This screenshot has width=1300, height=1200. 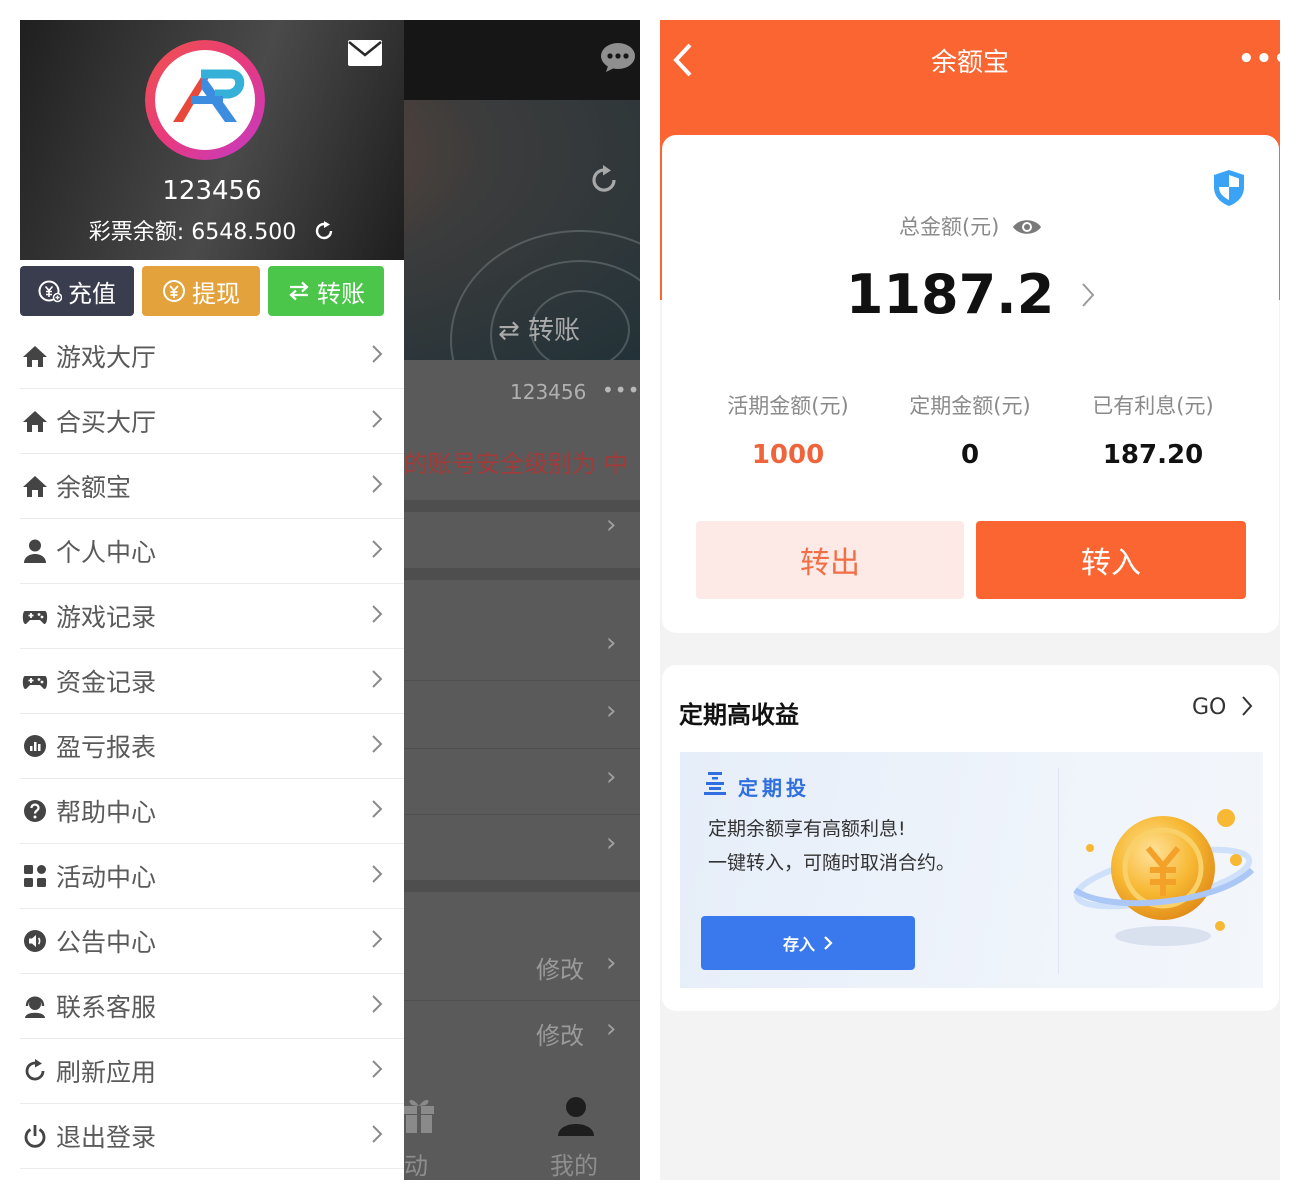 What do you see at coordinates (574, 1163) in the screenshot?
I see `tab-mine-label: 我的` at bounding box center [574, 1163].